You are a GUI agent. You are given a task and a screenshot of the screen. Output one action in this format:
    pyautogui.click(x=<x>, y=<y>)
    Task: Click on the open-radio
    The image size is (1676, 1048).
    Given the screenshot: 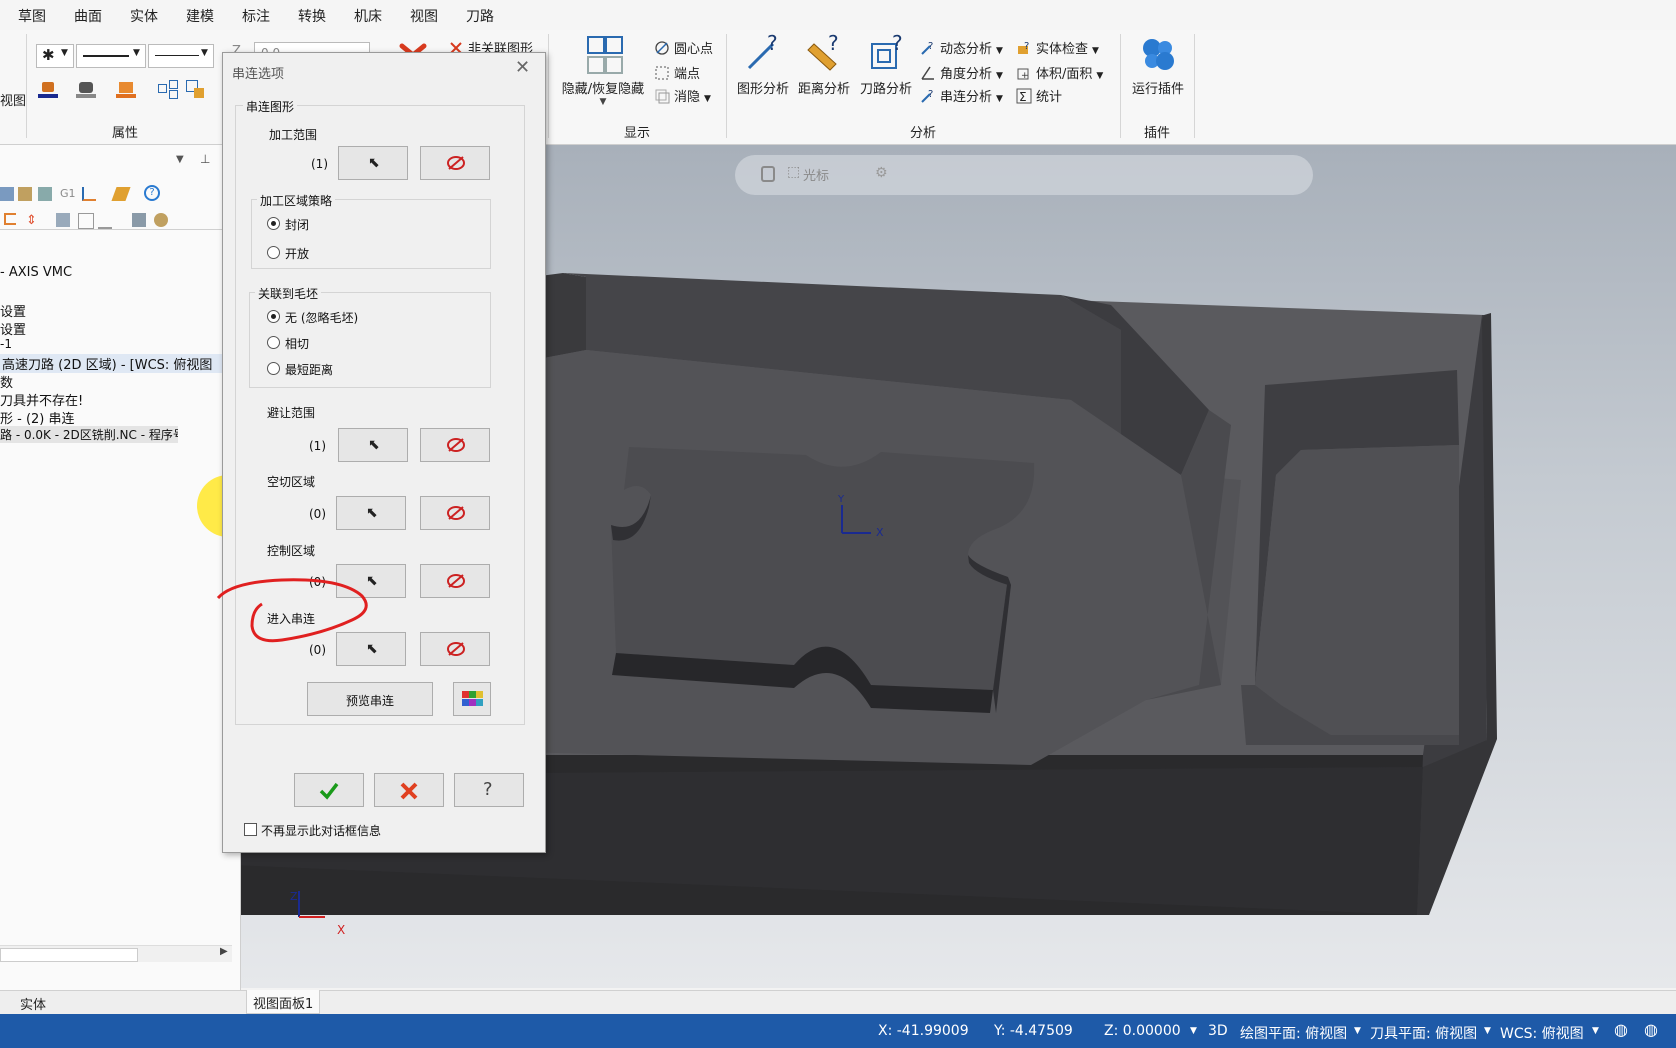 What is the action you would take?
    pyautogui.click(x=273, y=252)
    